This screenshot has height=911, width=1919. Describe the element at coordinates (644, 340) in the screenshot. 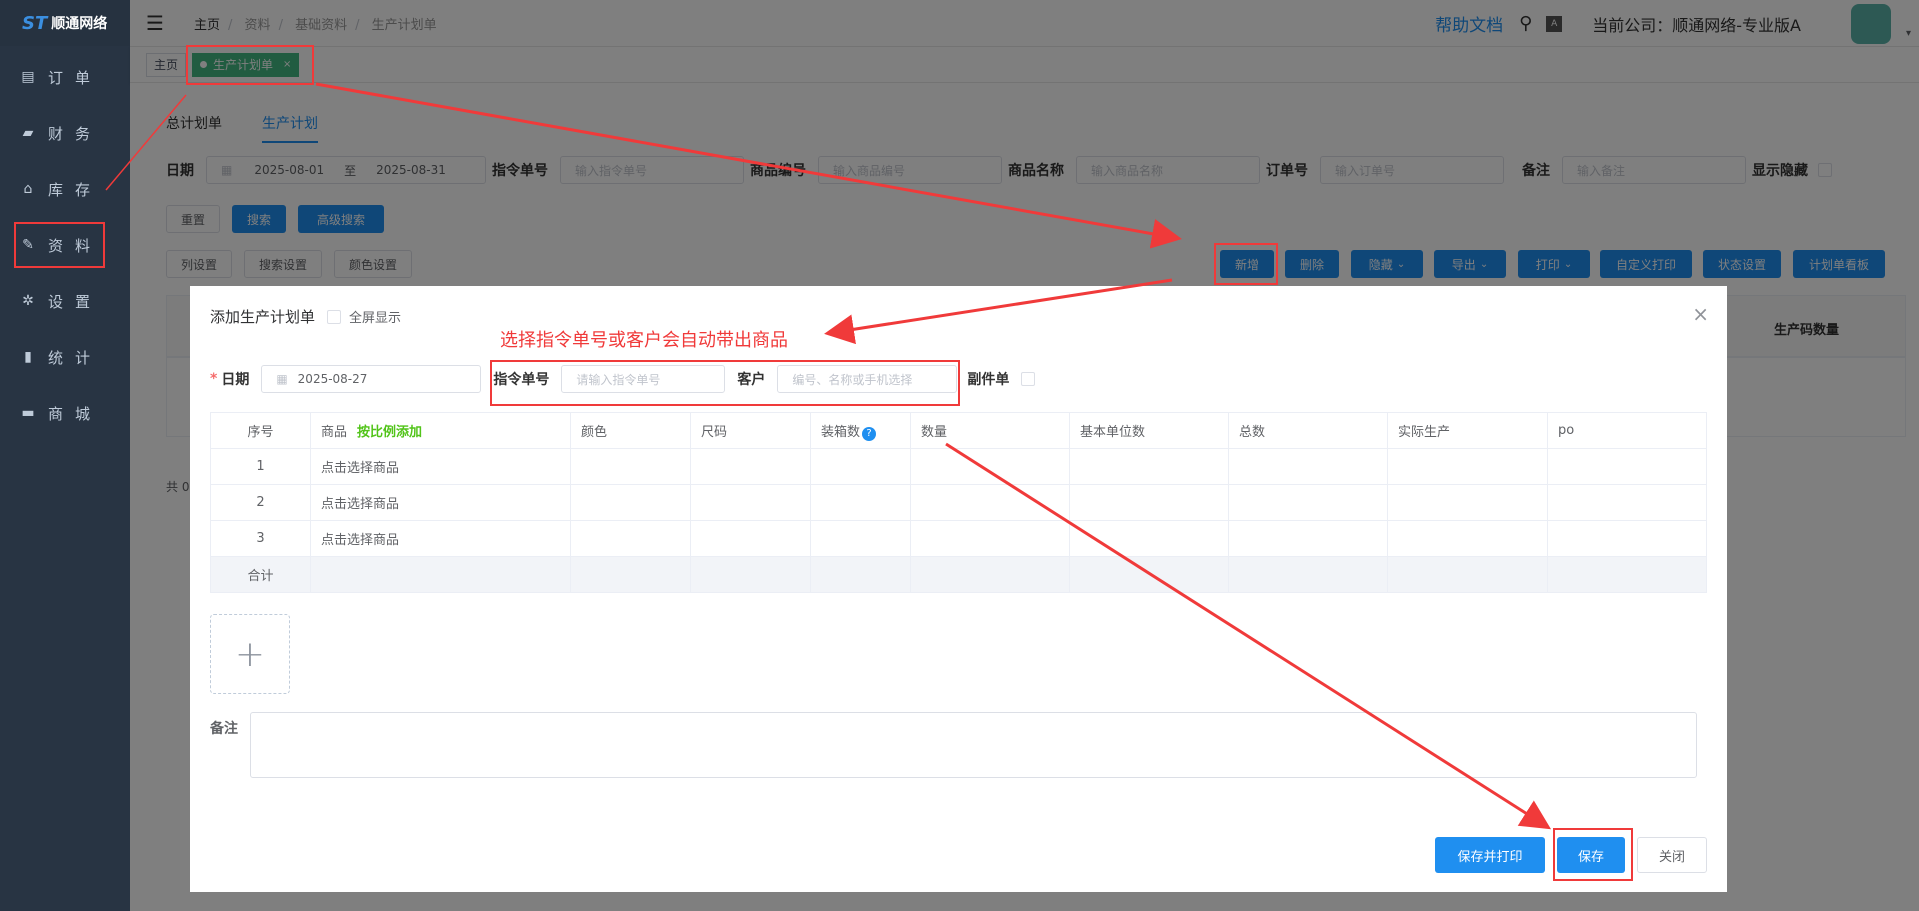

I see `annotation-text: 选择指令单号或客户会自动带出商品` at that location.